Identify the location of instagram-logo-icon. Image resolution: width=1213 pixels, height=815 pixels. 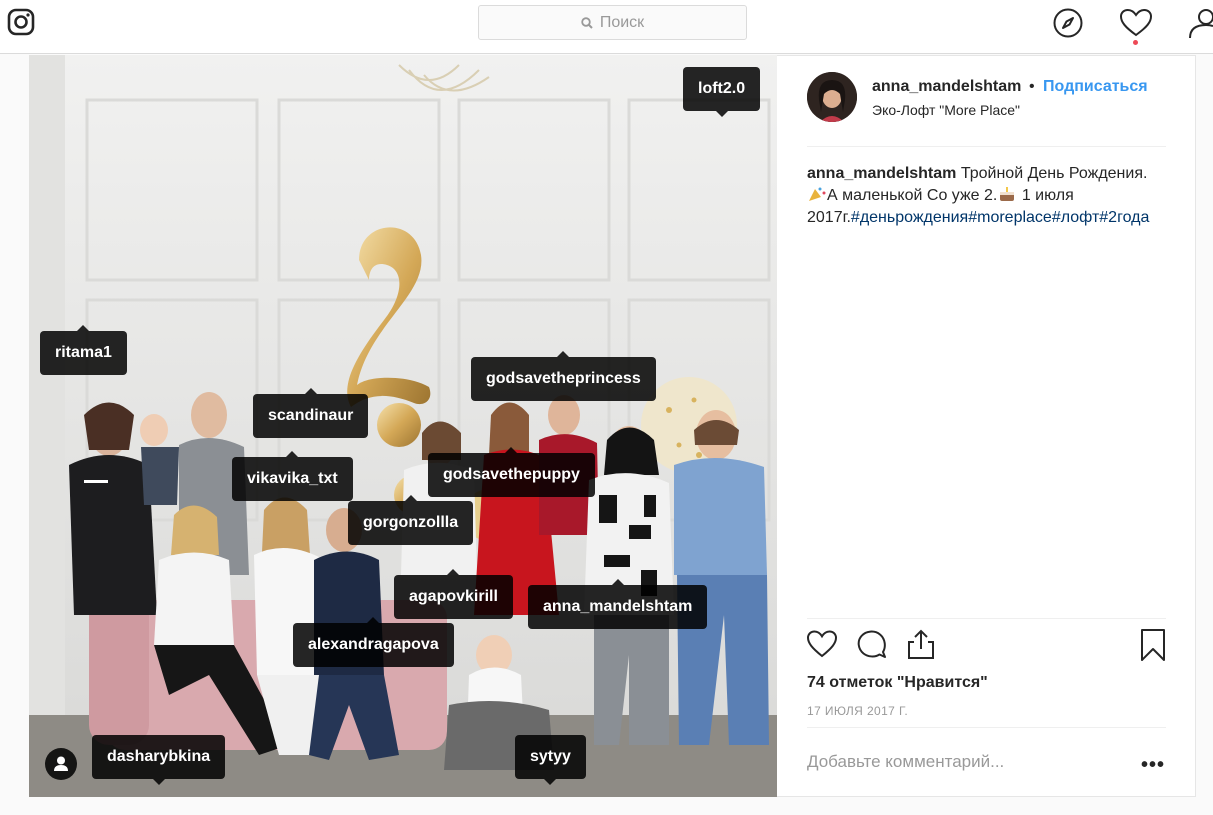
(21, 22).